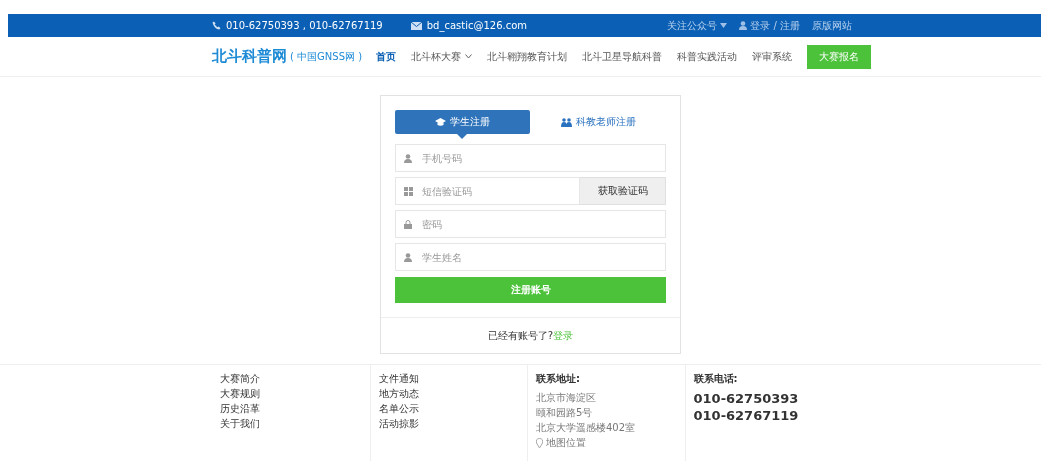  What do you see at coordinates (297, 25) in the screenshot?
I see `phone-info: 010-62750393 , 010-62767119` at bounding box center [297, 25].